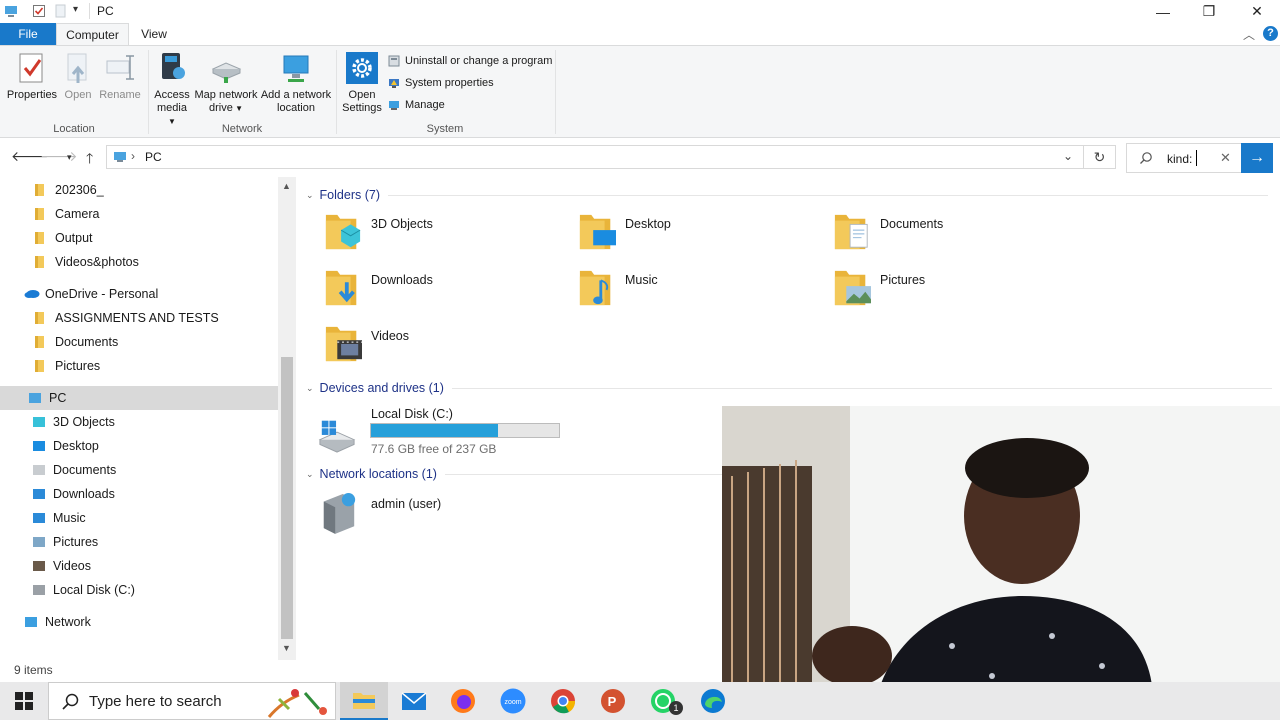  I want to click on downloads-folder-icon, so click(341, 288).